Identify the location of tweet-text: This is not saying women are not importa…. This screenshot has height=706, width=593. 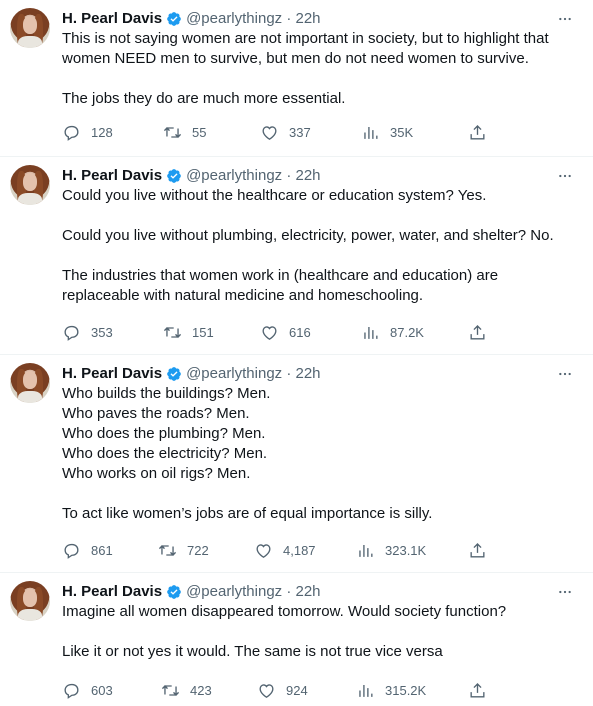
(319, 69).